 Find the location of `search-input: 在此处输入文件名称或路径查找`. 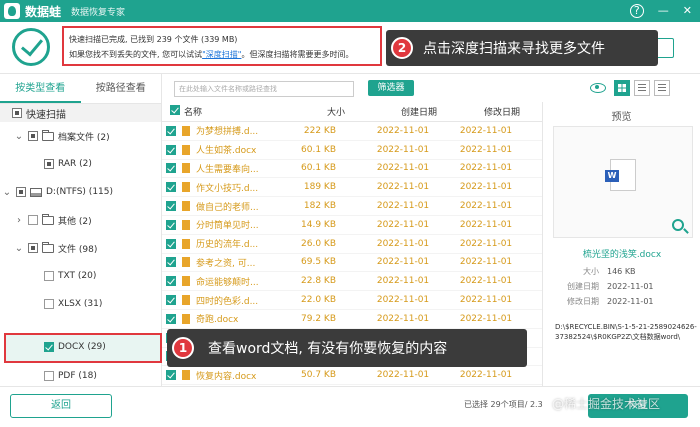

search-input: 在此处输入文件名称或路径查找 is located at coordinates (264, 89).